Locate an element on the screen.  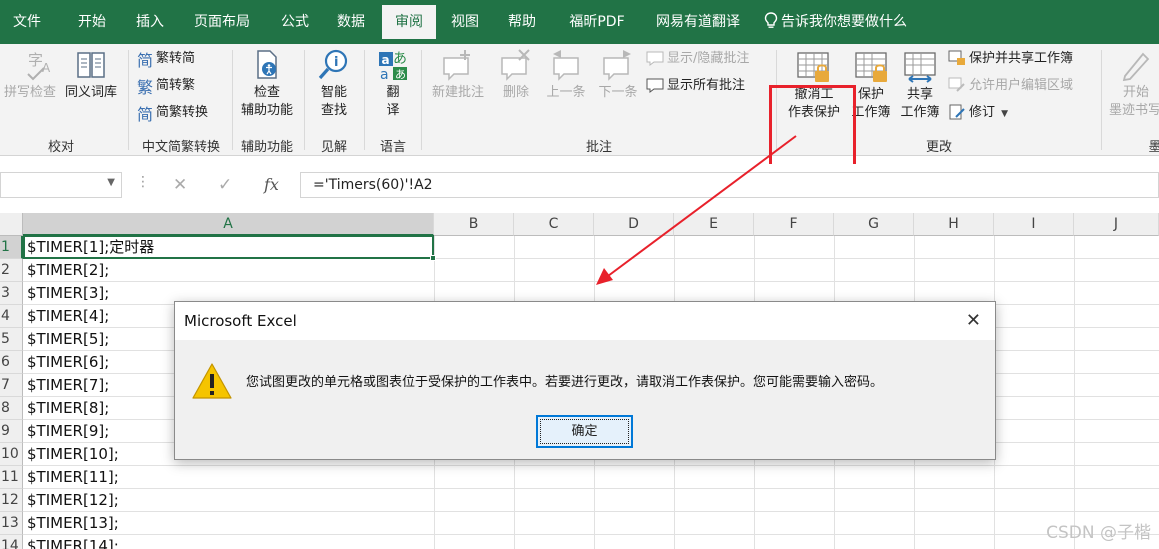
row-header: 7 is located at coordinates (11, 385).